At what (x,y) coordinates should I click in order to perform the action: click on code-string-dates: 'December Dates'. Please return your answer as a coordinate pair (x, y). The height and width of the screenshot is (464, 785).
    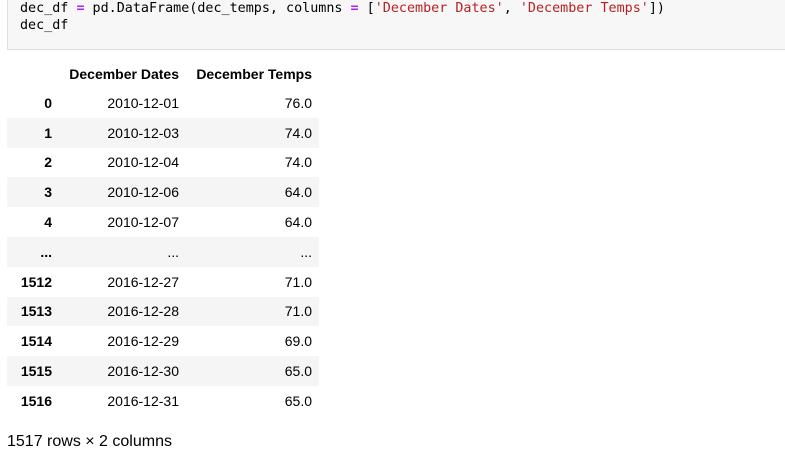
    Looking at the image, I should click on (439, 8).